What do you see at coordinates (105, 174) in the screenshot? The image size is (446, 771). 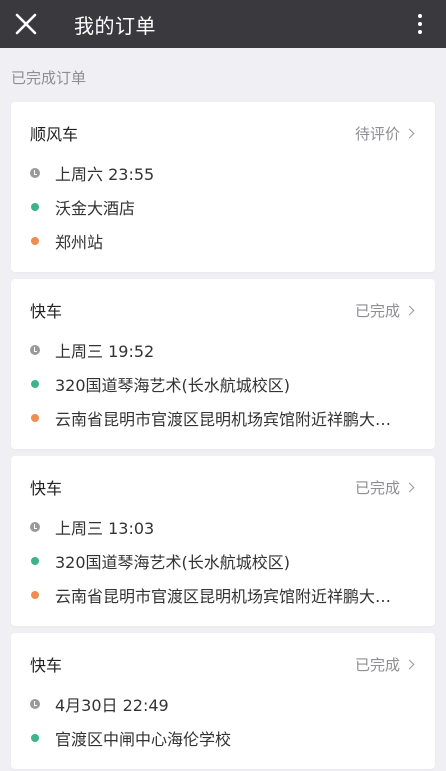 I see `order-time: 上周六 23:55` at bounding box center [105, 174].